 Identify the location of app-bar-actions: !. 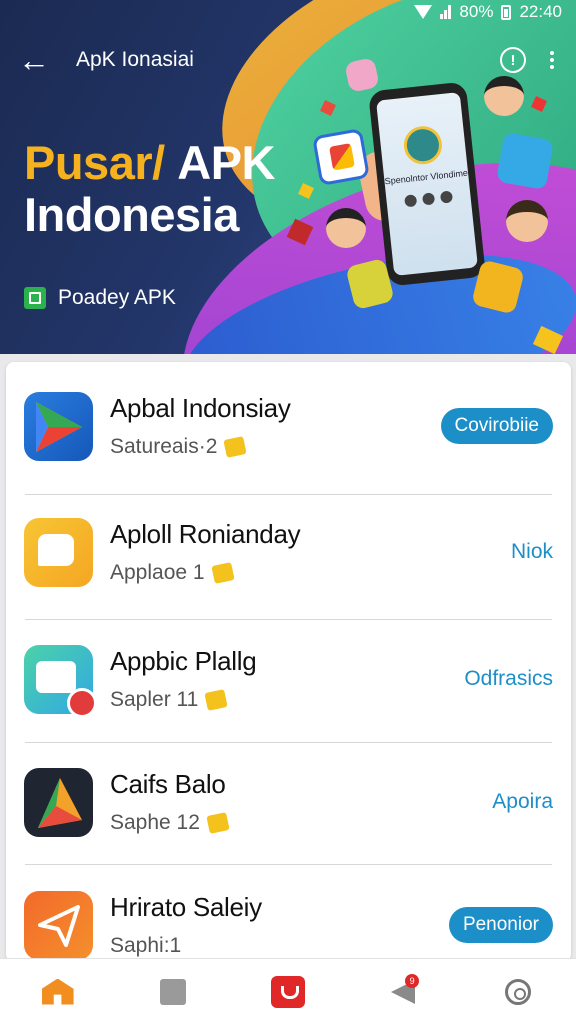
(538, 60).